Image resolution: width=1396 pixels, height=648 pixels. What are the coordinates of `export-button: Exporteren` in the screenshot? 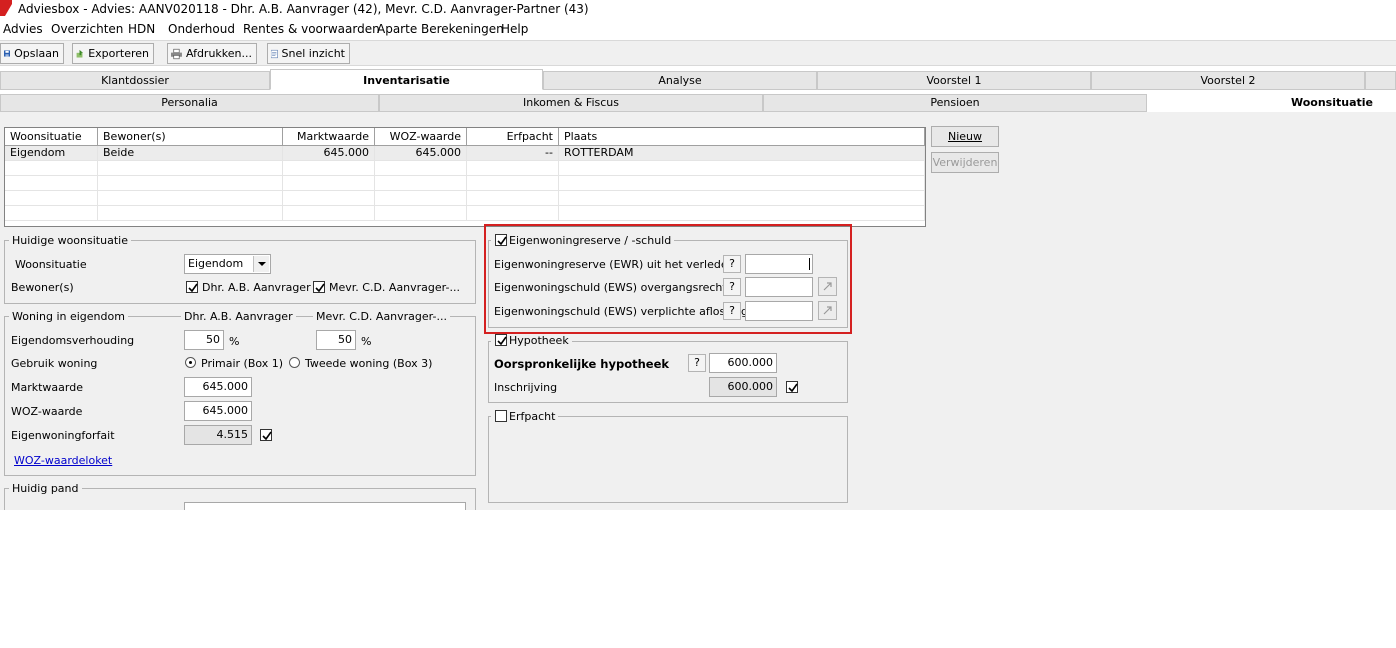 It's located at (113, 53).